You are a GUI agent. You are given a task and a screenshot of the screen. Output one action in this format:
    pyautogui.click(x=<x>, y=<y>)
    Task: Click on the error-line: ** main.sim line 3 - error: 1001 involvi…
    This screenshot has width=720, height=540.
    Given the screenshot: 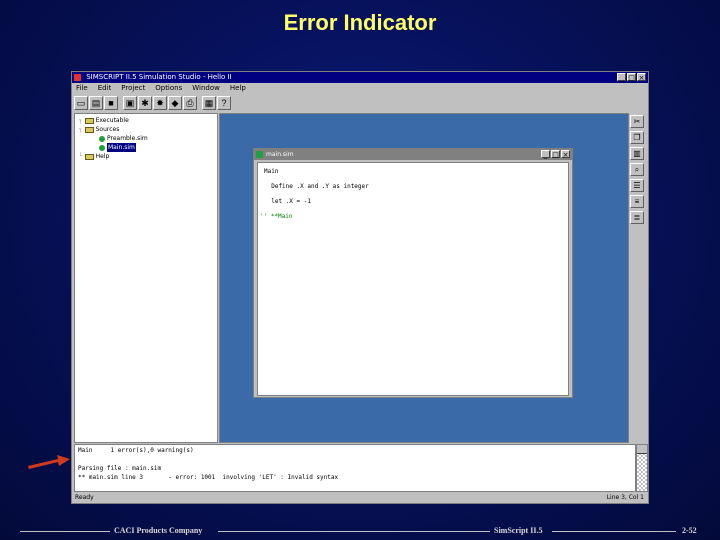 What is the action you would take?
    pyautogui.click(x=208, y=477)
    